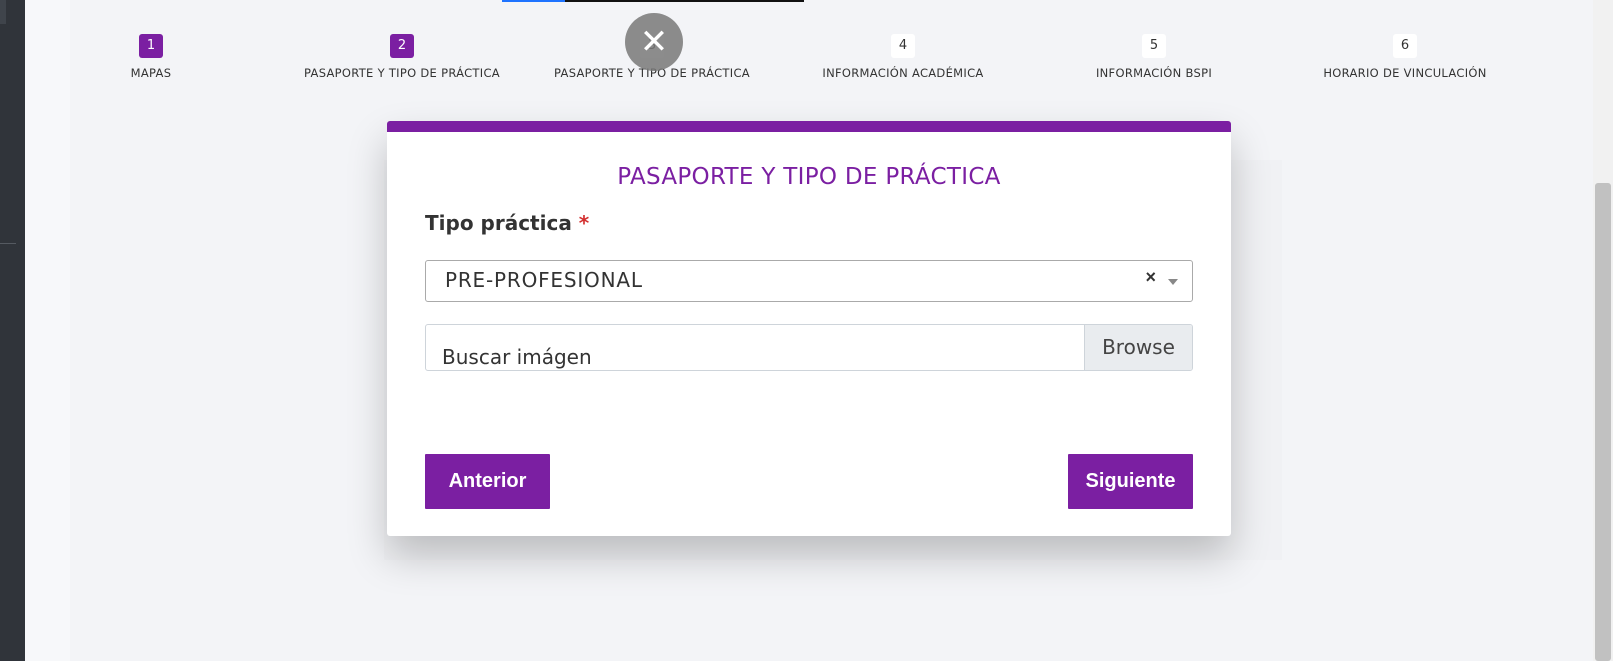 The image size is (1613, 661). What do you see at coordinates (1150, 277) in the screenshot?
I see `clear-selection-icon: ×` at bounding box center [1150, 277].